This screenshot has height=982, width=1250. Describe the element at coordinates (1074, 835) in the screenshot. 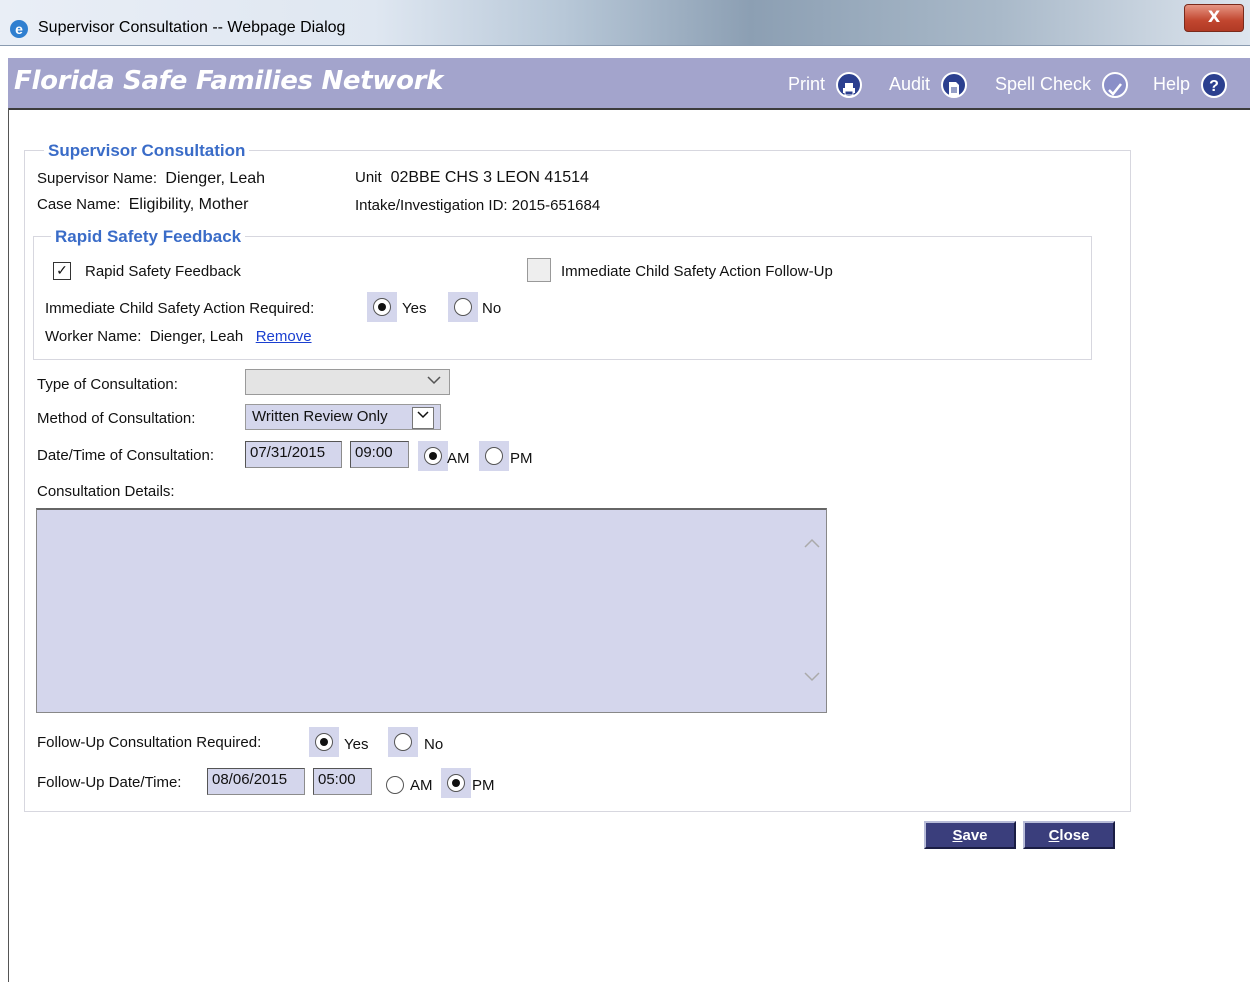

I see `close-label: lose` at that location.